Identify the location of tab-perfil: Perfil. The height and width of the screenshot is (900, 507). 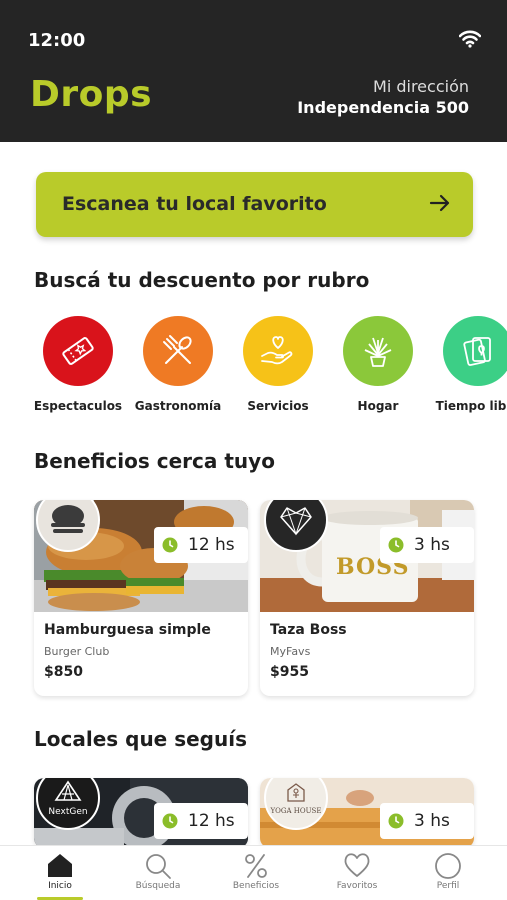
(448, 873).